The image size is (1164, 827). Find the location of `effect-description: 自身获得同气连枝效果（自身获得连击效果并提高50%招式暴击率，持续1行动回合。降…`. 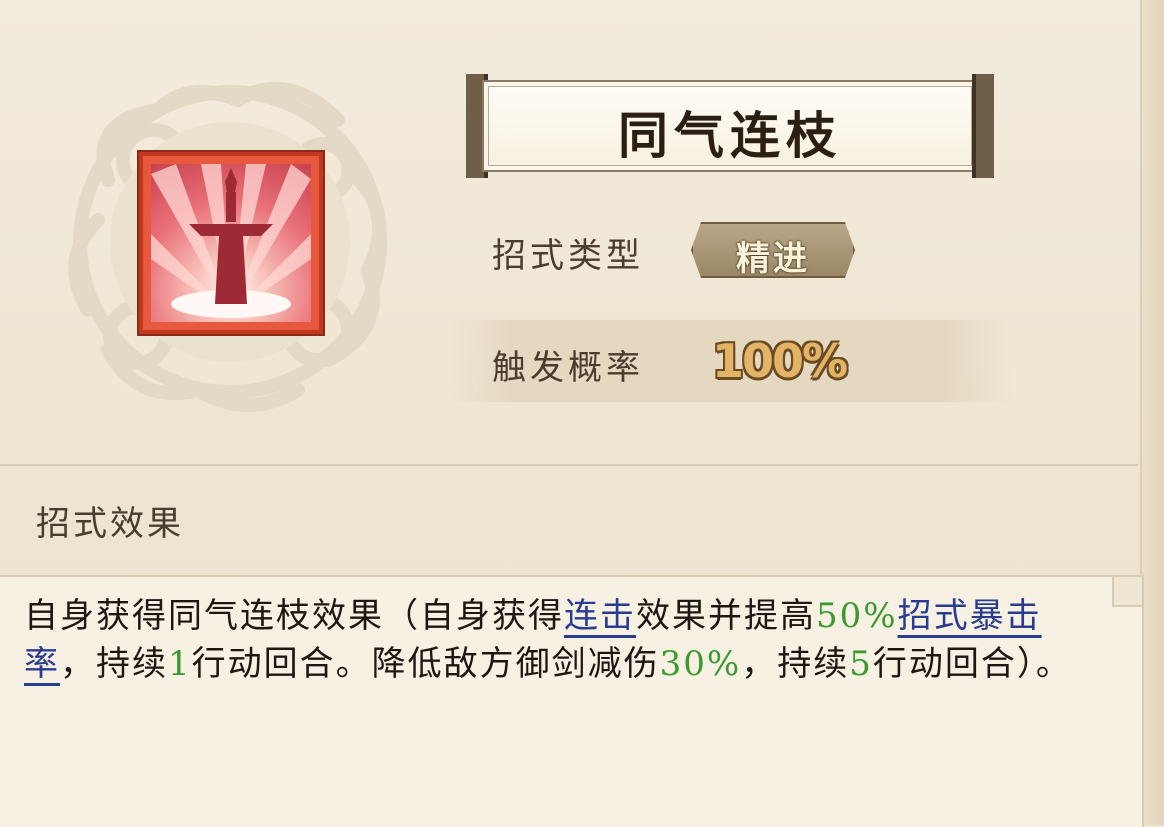

effect-description: 自身获得同气连枝效果（自身获得连击效果并提高50%招式暴击率，持续1行动回合。降… is located at coordinates (554, 640).